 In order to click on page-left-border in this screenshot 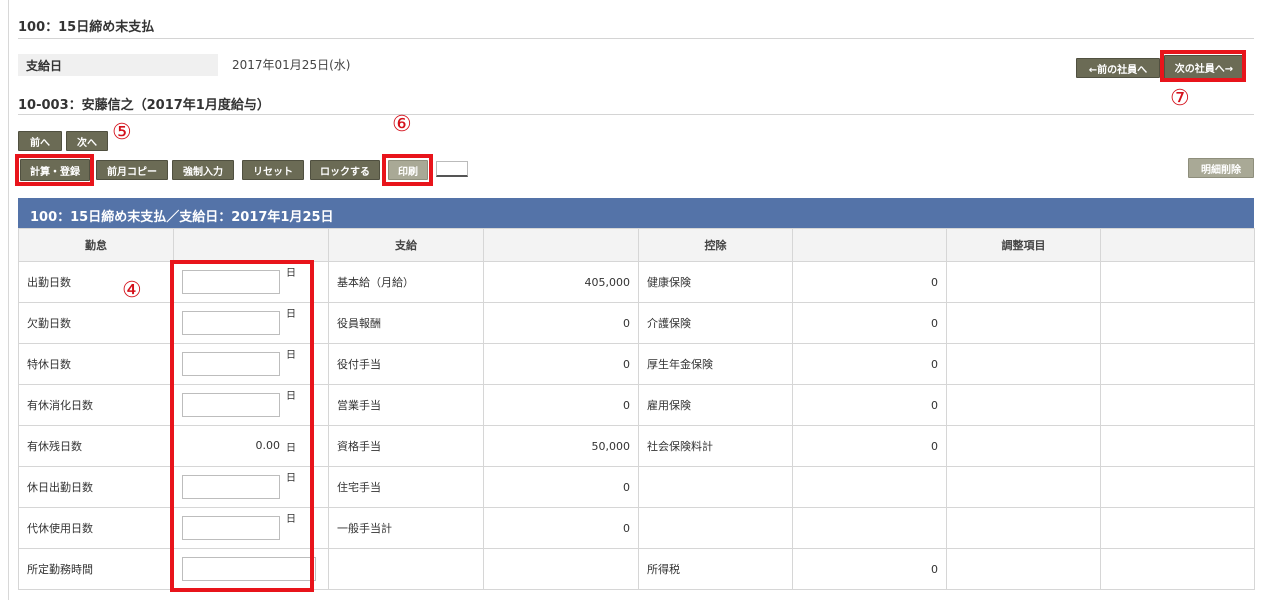, I will do `click(8, 300)`.